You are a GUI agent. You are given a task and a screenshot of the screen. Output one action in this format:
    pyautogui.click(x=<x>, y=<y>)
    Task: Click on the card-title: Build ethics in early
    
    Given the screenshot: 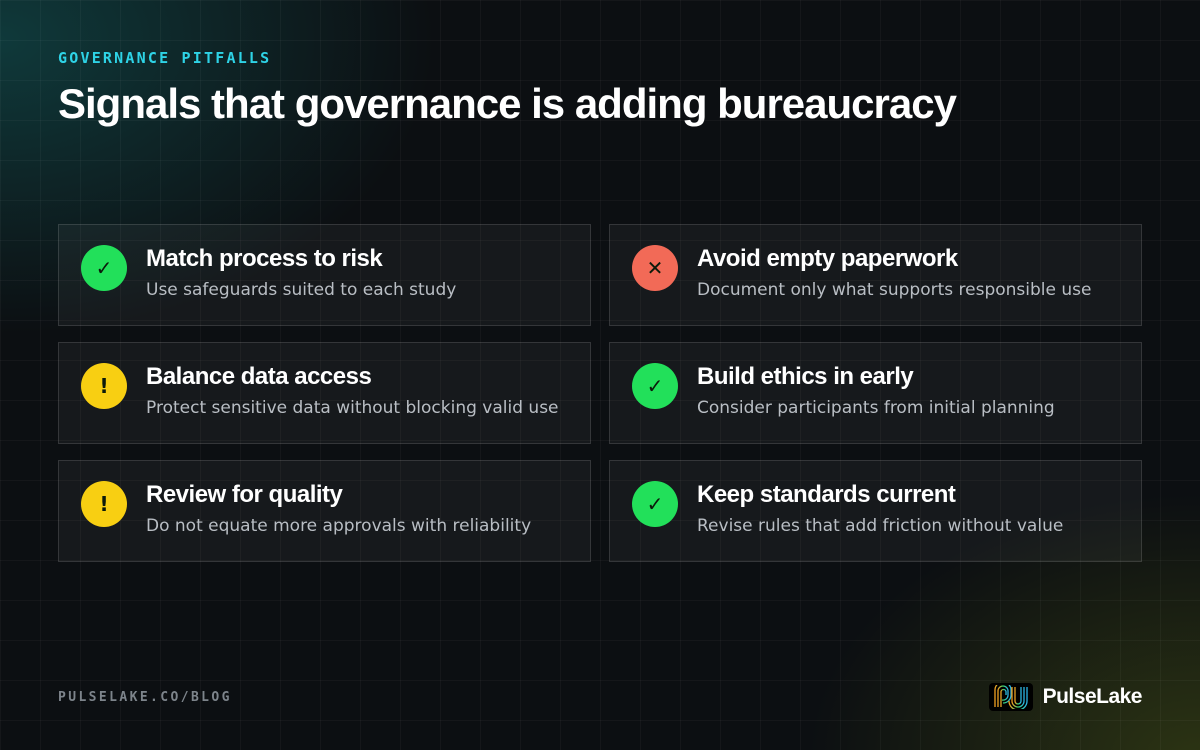 What is the action you would take?
    pyautogui.click(x=805, y=376)
    